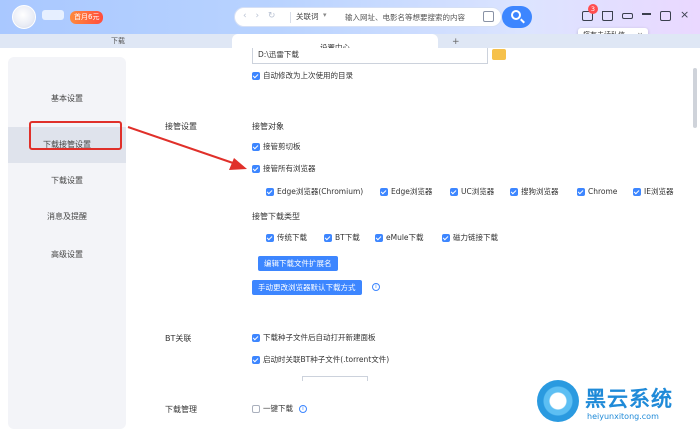 The height and width of the screenshot is (429, 700). Describe the element at coordinates (67, 181) in the screenshot. I see `sidebar-item-download: 下载设置` at that location.